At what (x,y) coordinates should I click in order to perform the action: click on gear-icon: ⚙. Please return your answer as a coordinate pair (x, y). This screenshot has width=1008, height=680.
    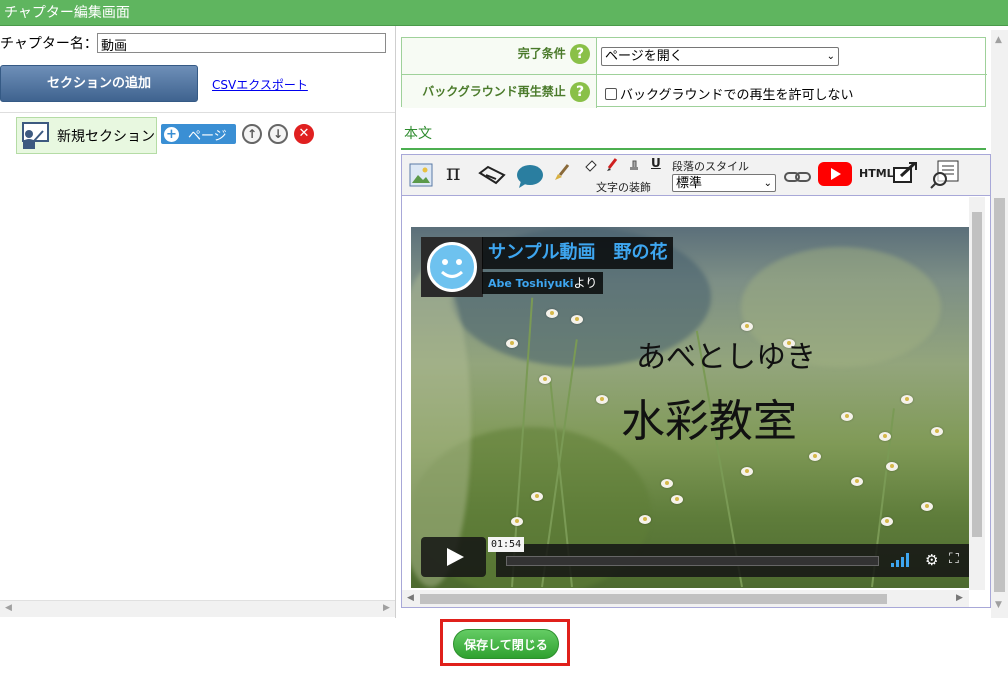
    Looking at the image, I should click on (931, 560).